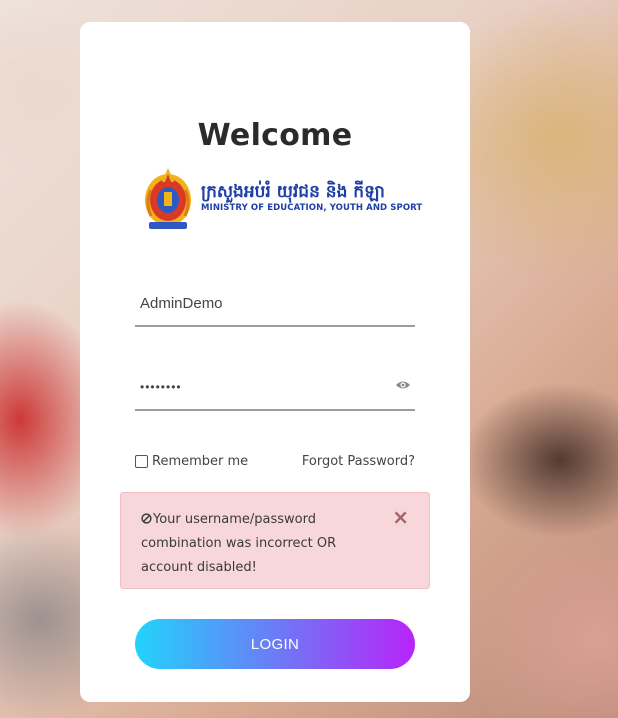 The height and width of the screenshot is (718, 618). I want to click on logo-khmer-text: ក្រសួងអប់រំ យុវជន និង កីឡា, so click(293, 192).